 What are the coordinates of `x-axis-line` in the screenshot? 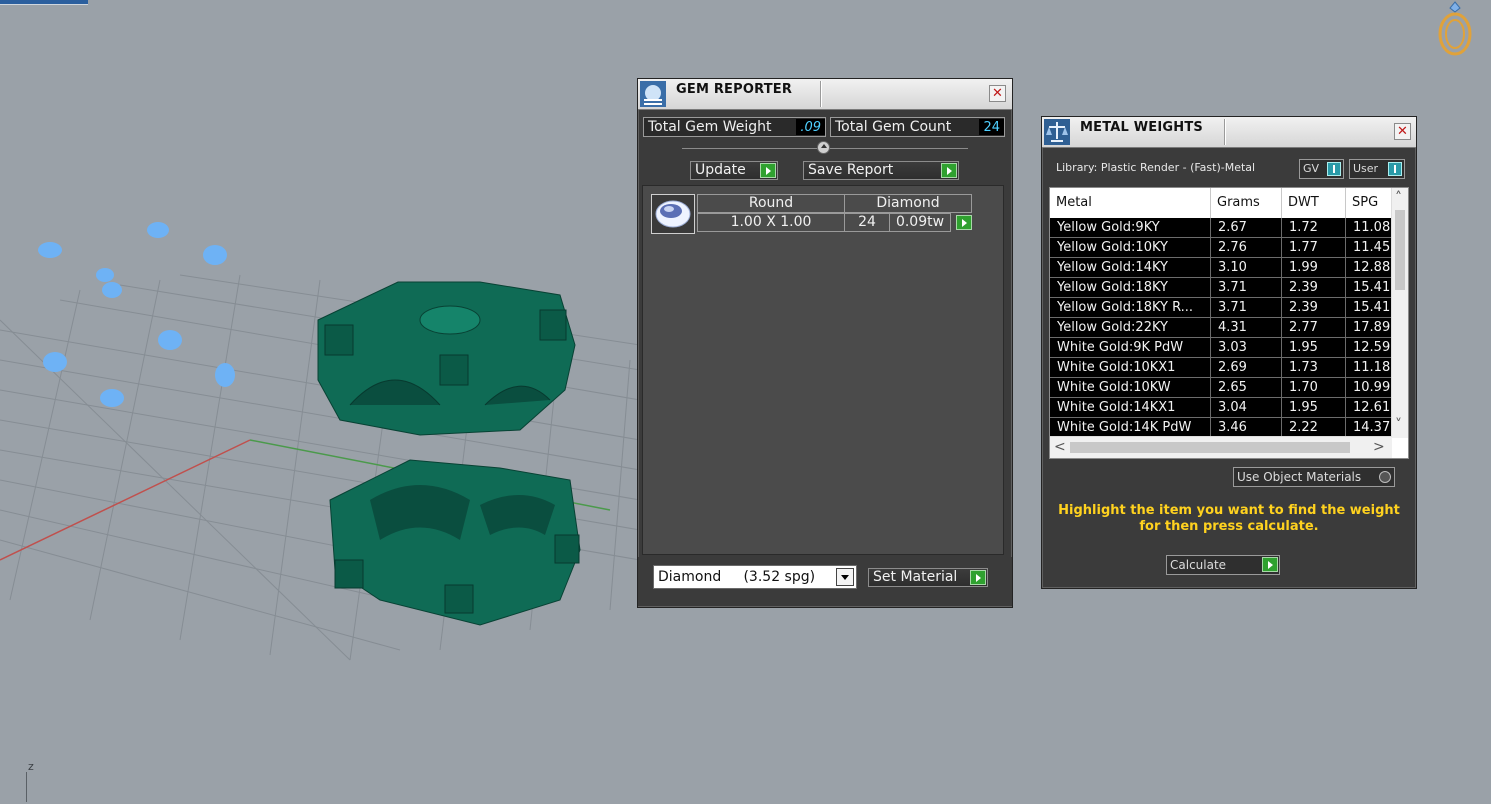 It's located at (125, 500).